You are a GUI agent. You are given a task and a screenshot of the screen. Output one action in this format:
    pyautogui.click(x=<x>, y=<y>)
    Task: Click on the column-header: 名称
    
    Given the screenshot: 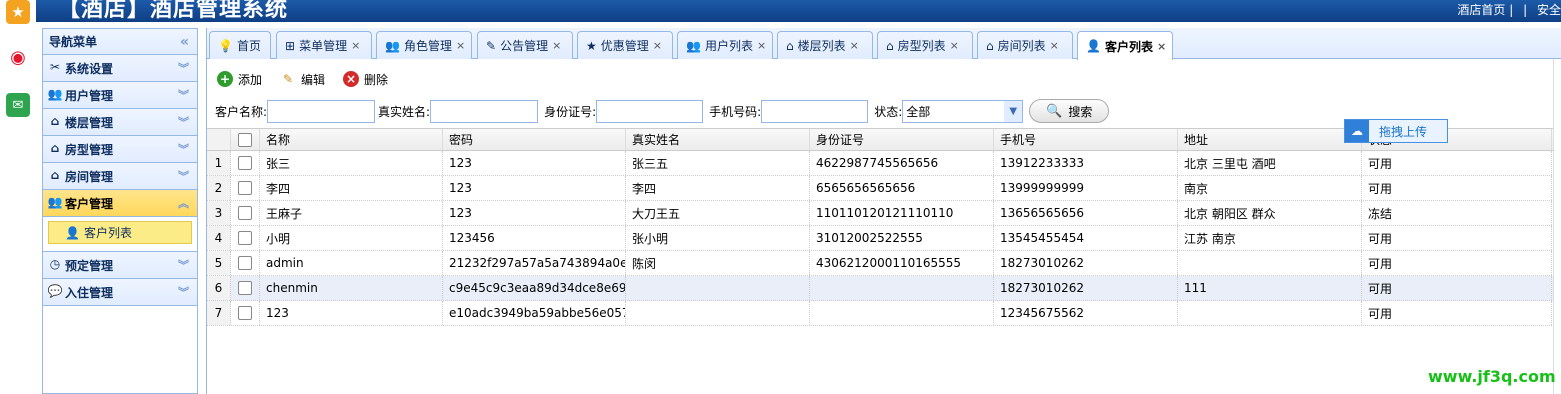 What is the action you would take?
    pyautogui.click(x=351, y=139)
    